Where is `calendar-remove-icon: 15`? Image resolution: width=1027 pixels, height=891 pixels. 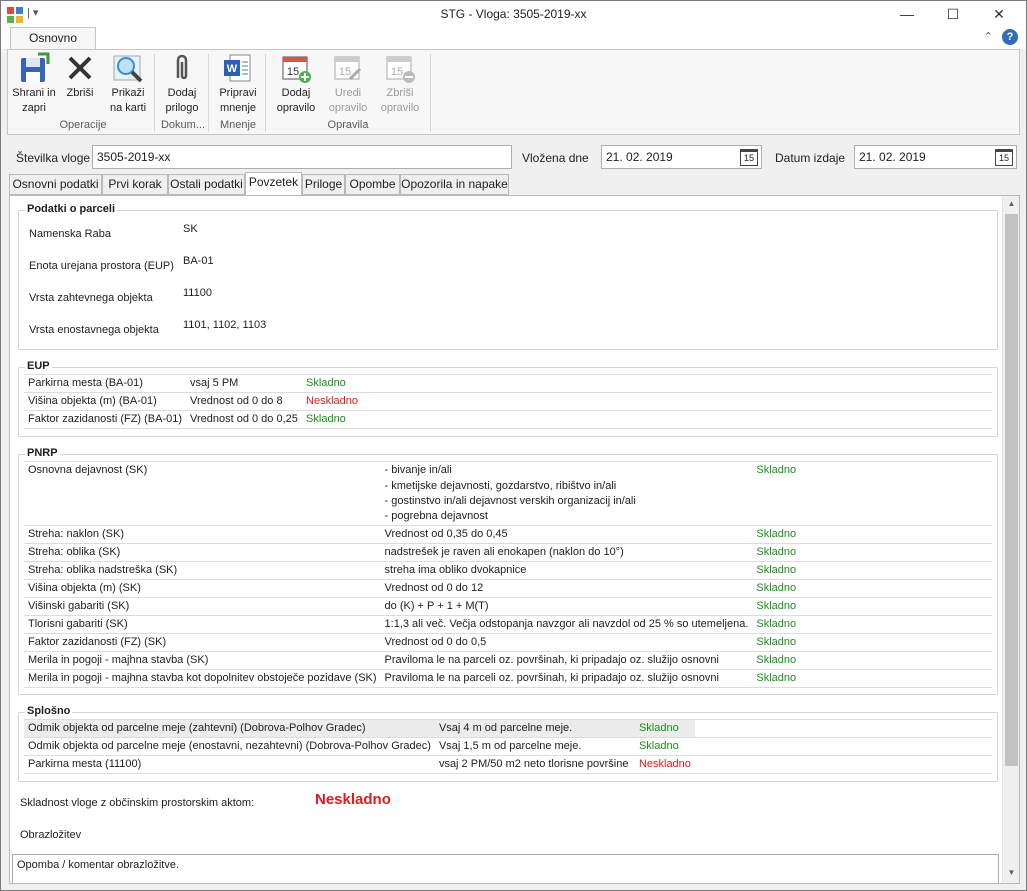 calendar-remove-icon: 15 is located at coordinates (400, 69).